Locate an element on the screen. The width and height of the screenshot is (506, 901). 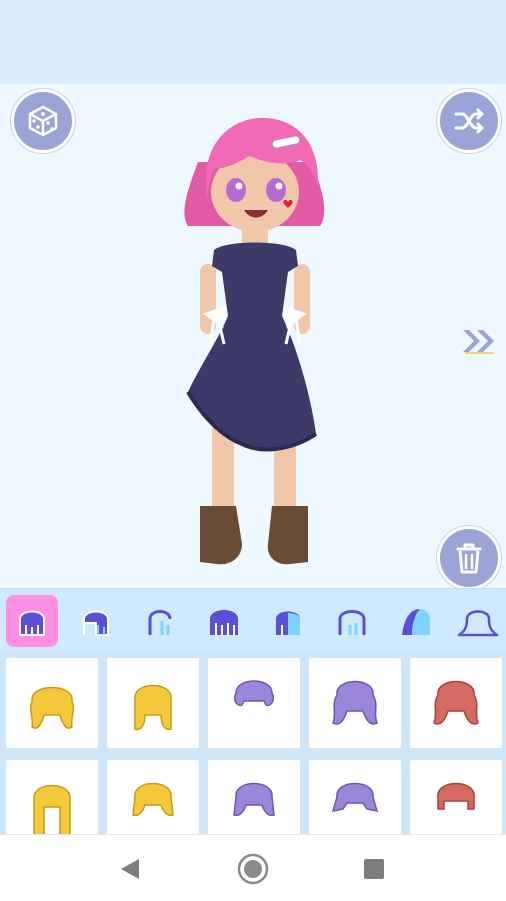
recents-button is located at coordinates (374, 869).